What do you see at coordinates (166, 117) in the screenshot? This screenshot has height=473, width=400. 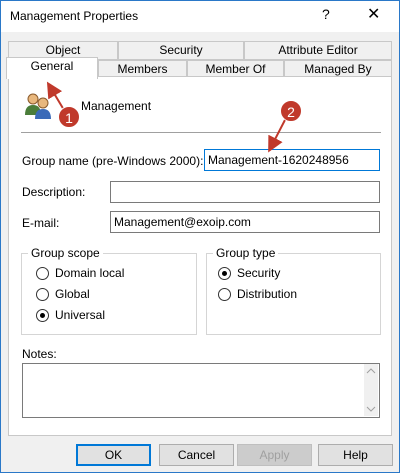 I see `annotation-arrows` at bounding box center [166, 117].